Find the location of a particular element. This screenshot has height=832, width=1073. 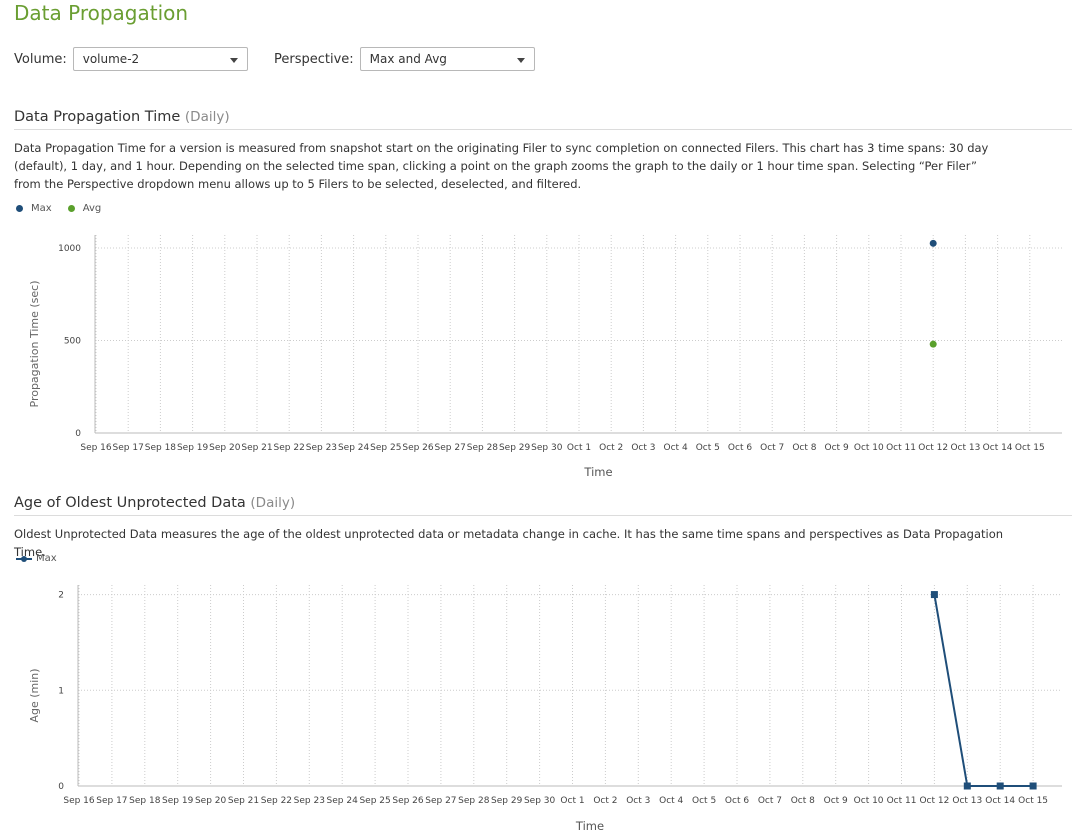

legend-max-marker is located at coordinates (19, 208).